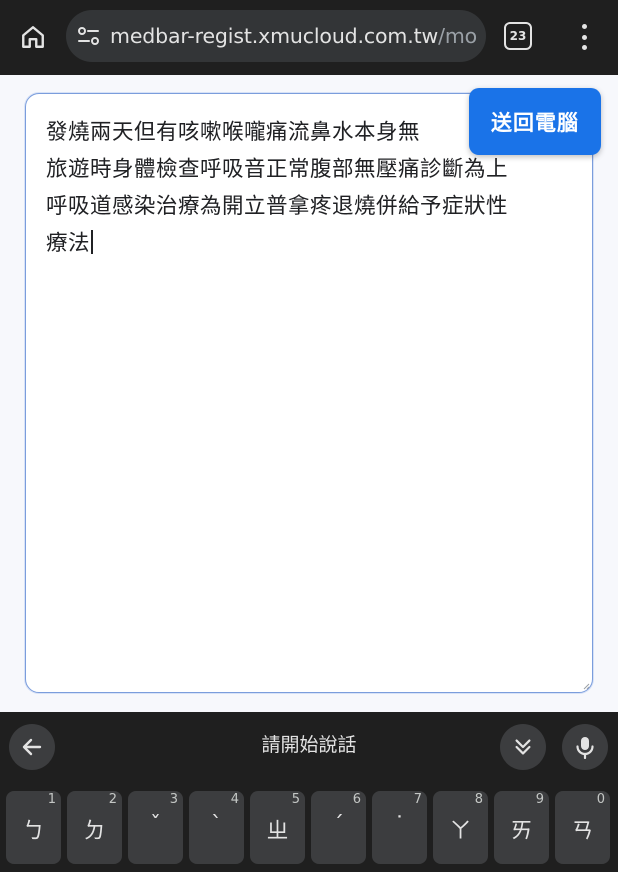 This screenshot has width=618, height=872. What do you see at coordinates (233, 132) in the screenshot?
I see `text-line: 發燒兩天但有咳嗽喉嚨痛流鼻水本身無` at bounding box center [233, 132].